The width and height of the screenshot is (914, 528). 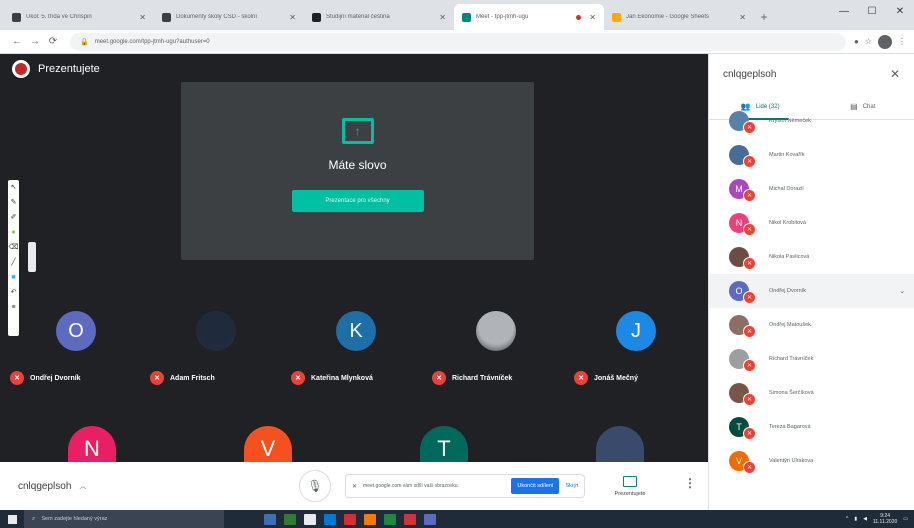 What do you see at coordinates (14, 203) in the screenshot?
I see `pen-icon: ✎` at bounding box center [14, 203].